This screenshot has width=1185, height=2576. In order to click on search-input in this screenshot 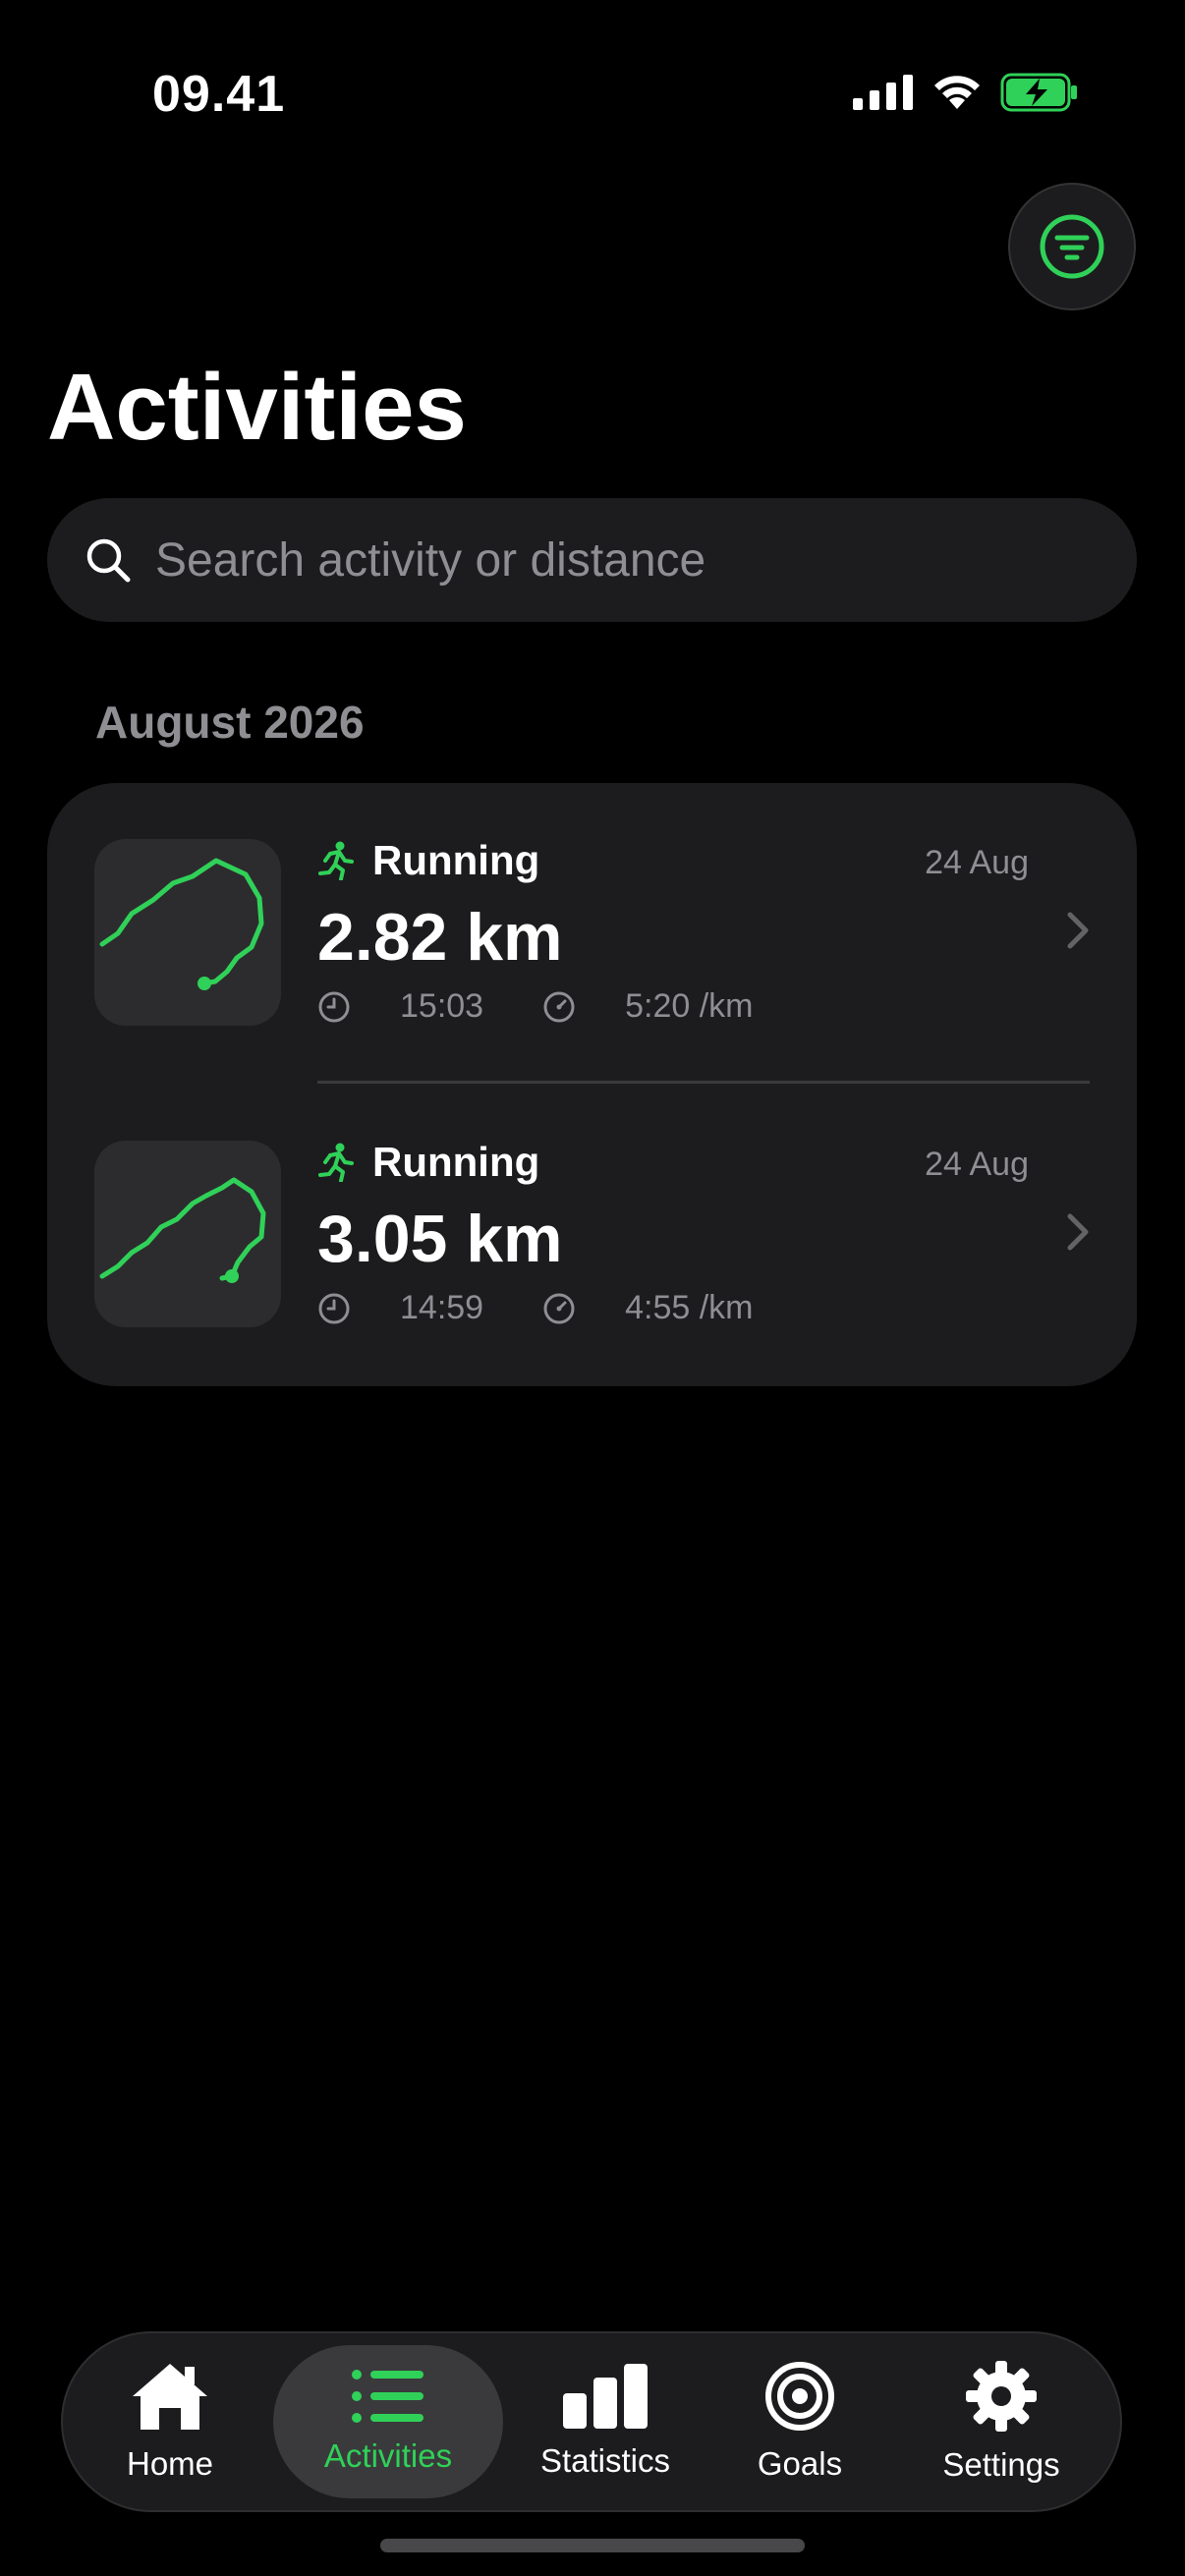, I will do `click(598, 560)`.